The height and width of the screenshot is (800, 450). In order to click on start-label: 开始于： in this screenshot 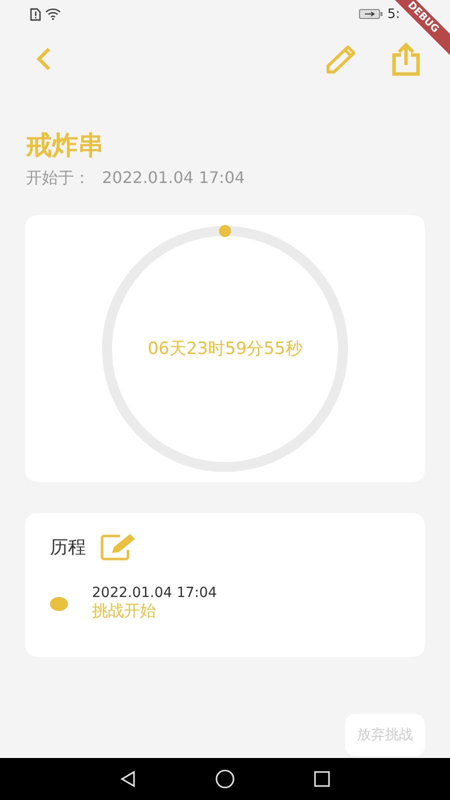, I will do `click(58, 178)`.